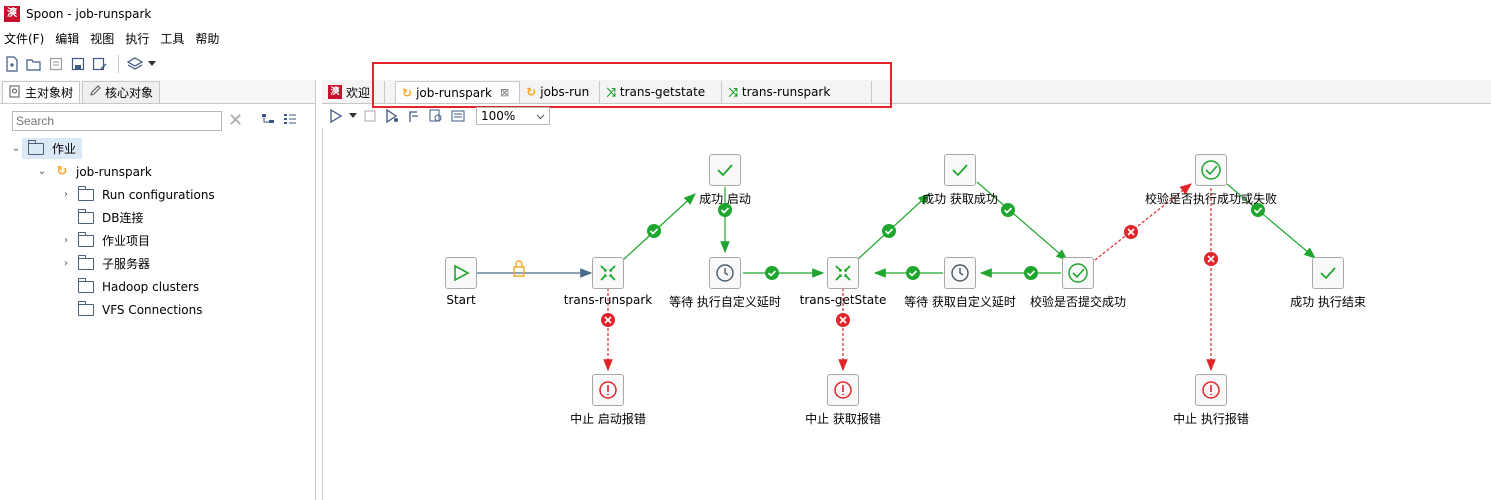  Describe the element at coordinates (67, 38) in the screenshot. I see `menu-edit: 编辑` at that location.